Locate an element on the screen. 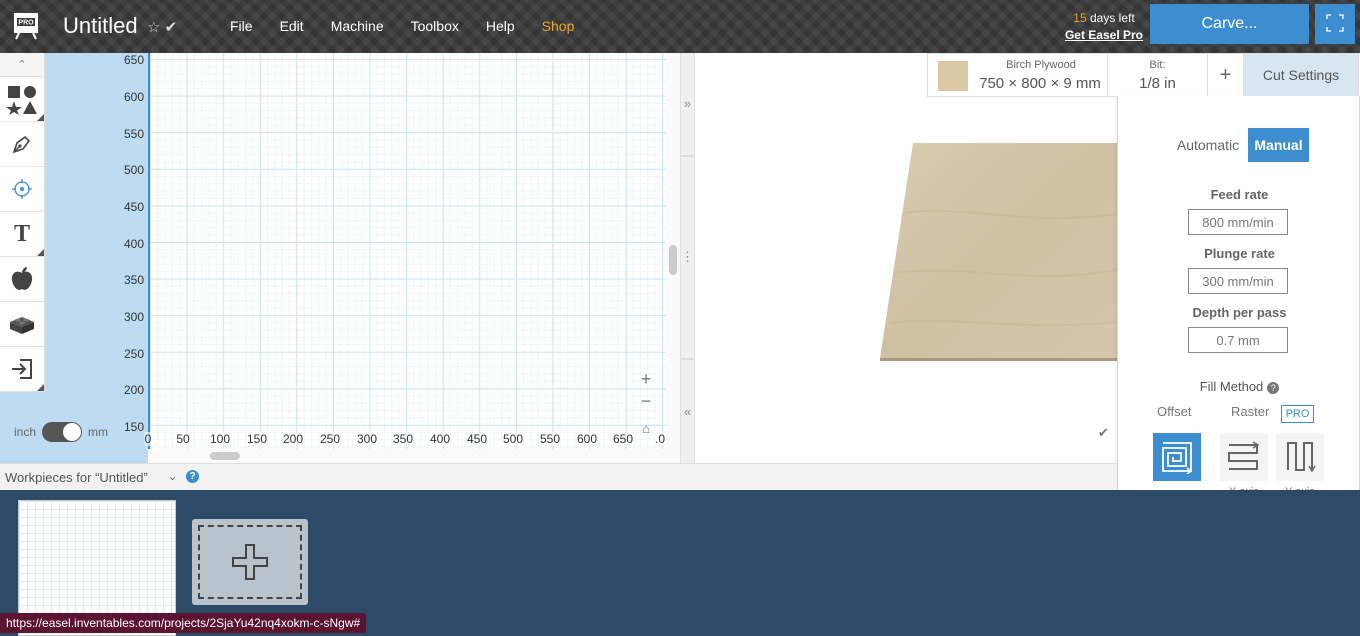 This screenshot has height=636, width=1360. logo-badge: PRO is located at coordinates (26, 23).